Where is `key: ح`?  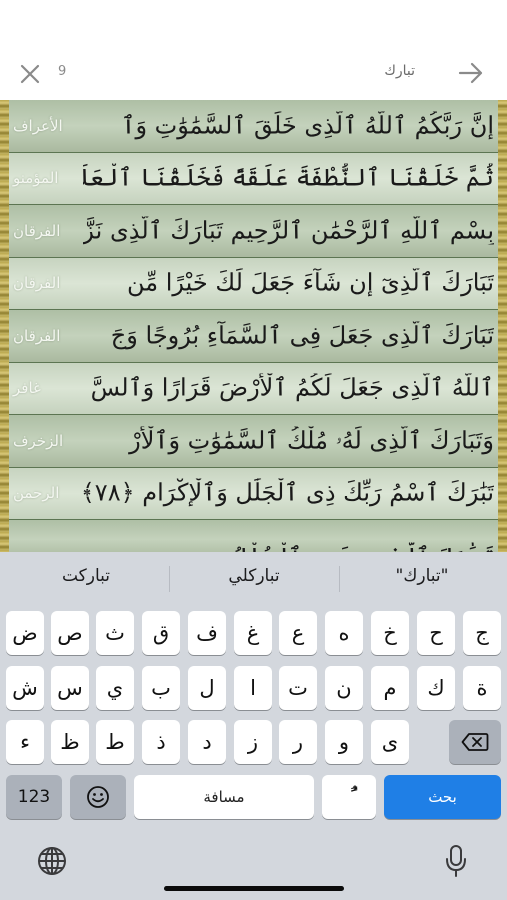
key: ح is located at coordinates (436, 633).